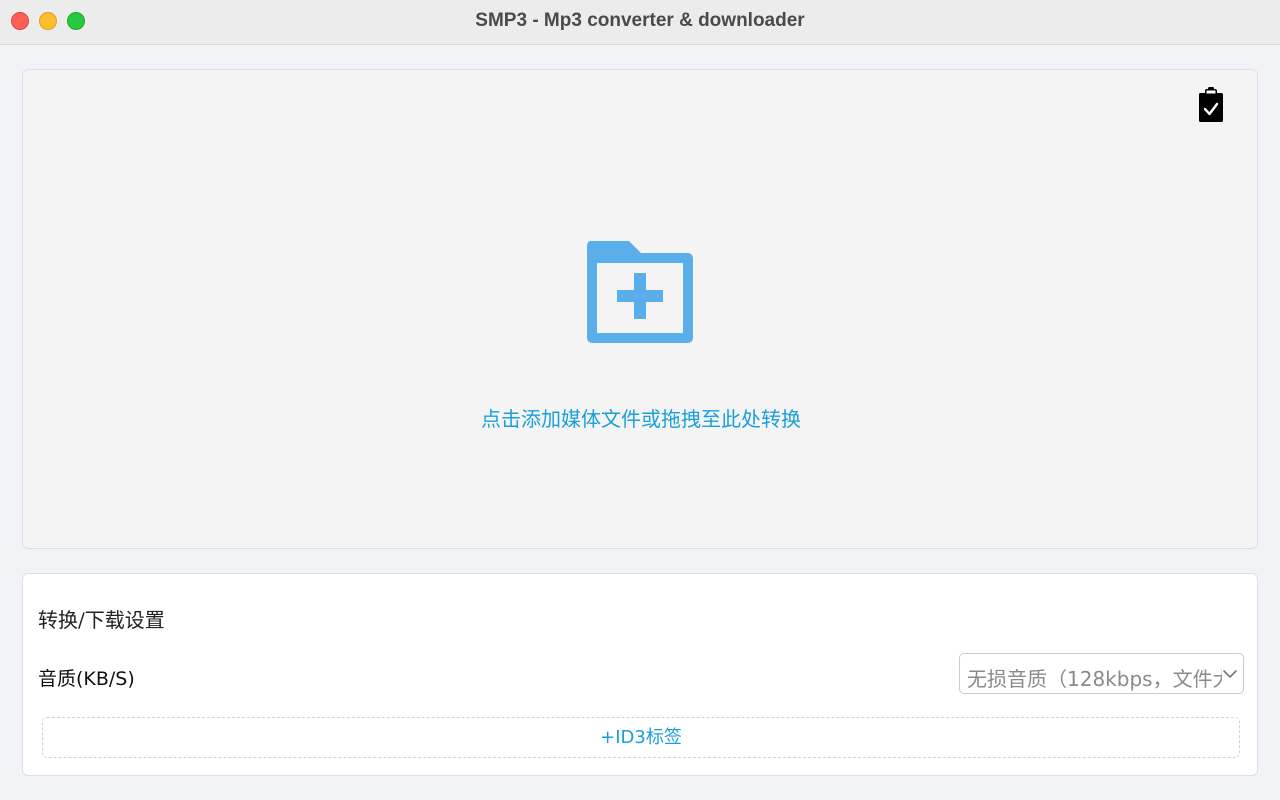  Describe the element at coordinates (1230, 674) in the screenshot. I see `chevron-down-icon` at that location.